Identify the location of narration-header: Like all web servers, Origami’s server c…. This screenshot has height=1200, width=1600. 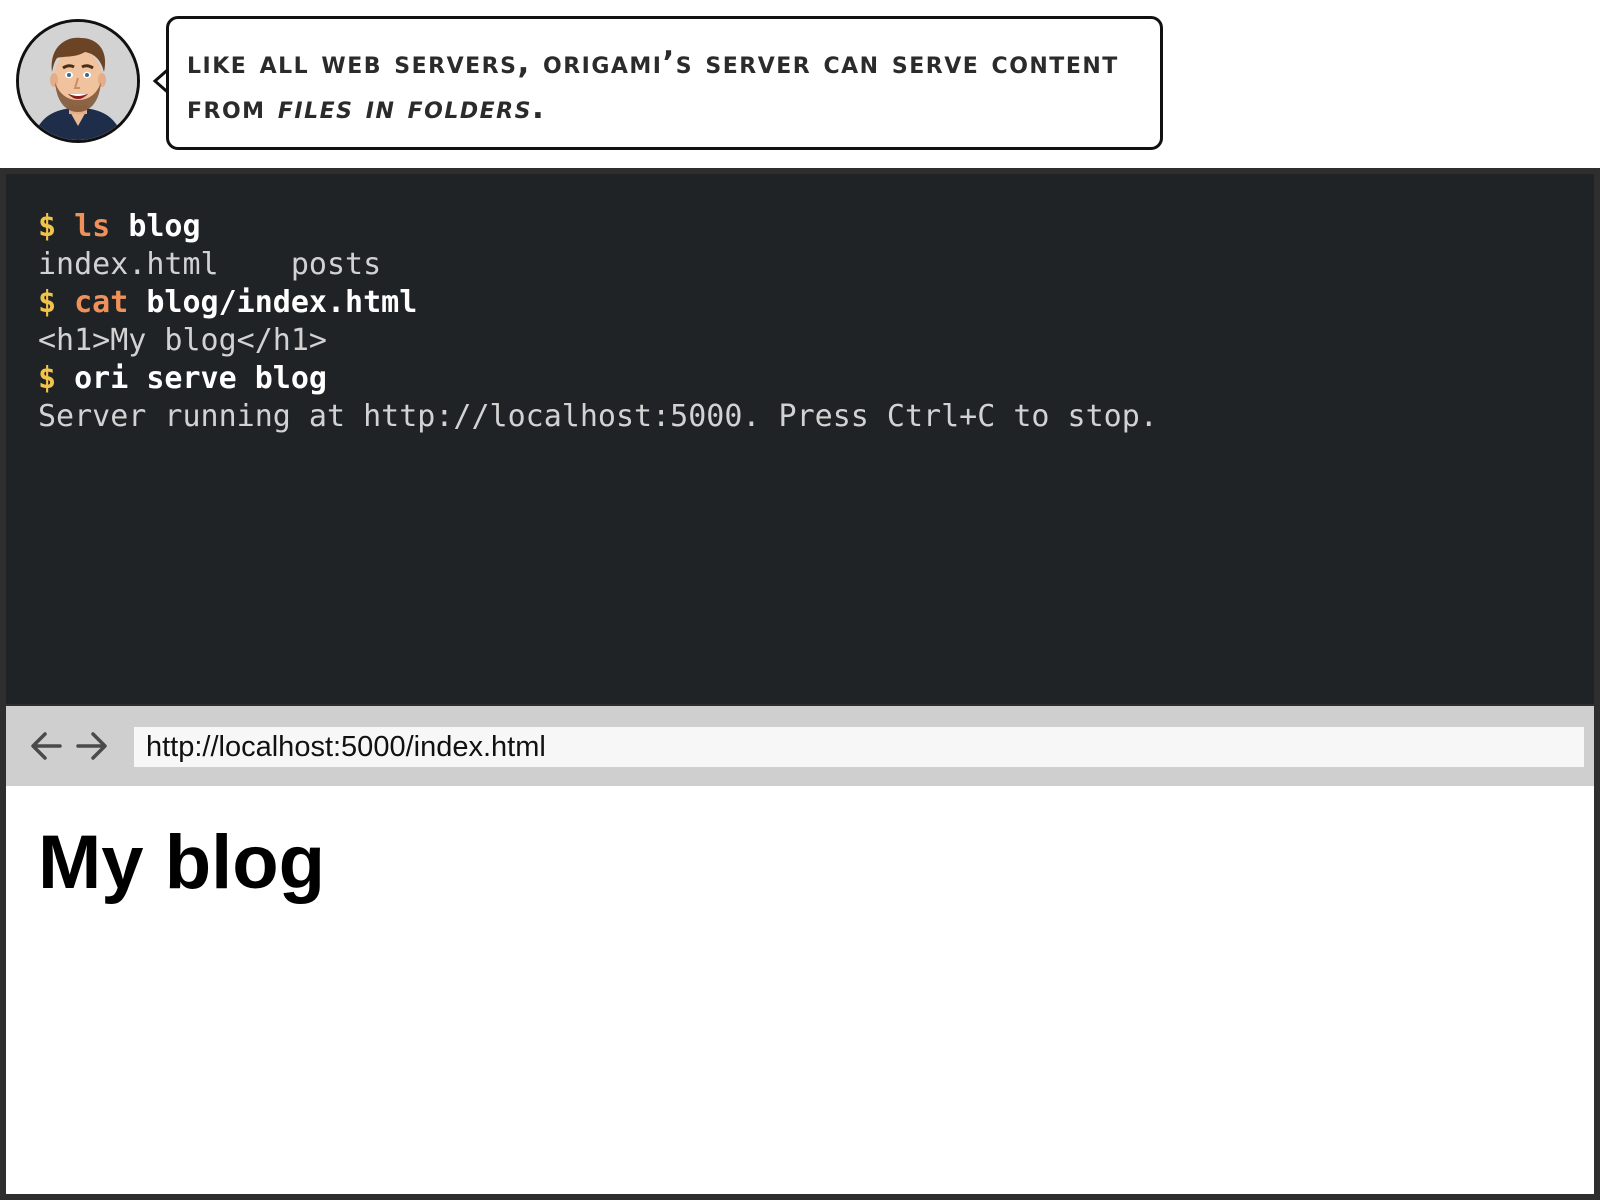
(800, 84).